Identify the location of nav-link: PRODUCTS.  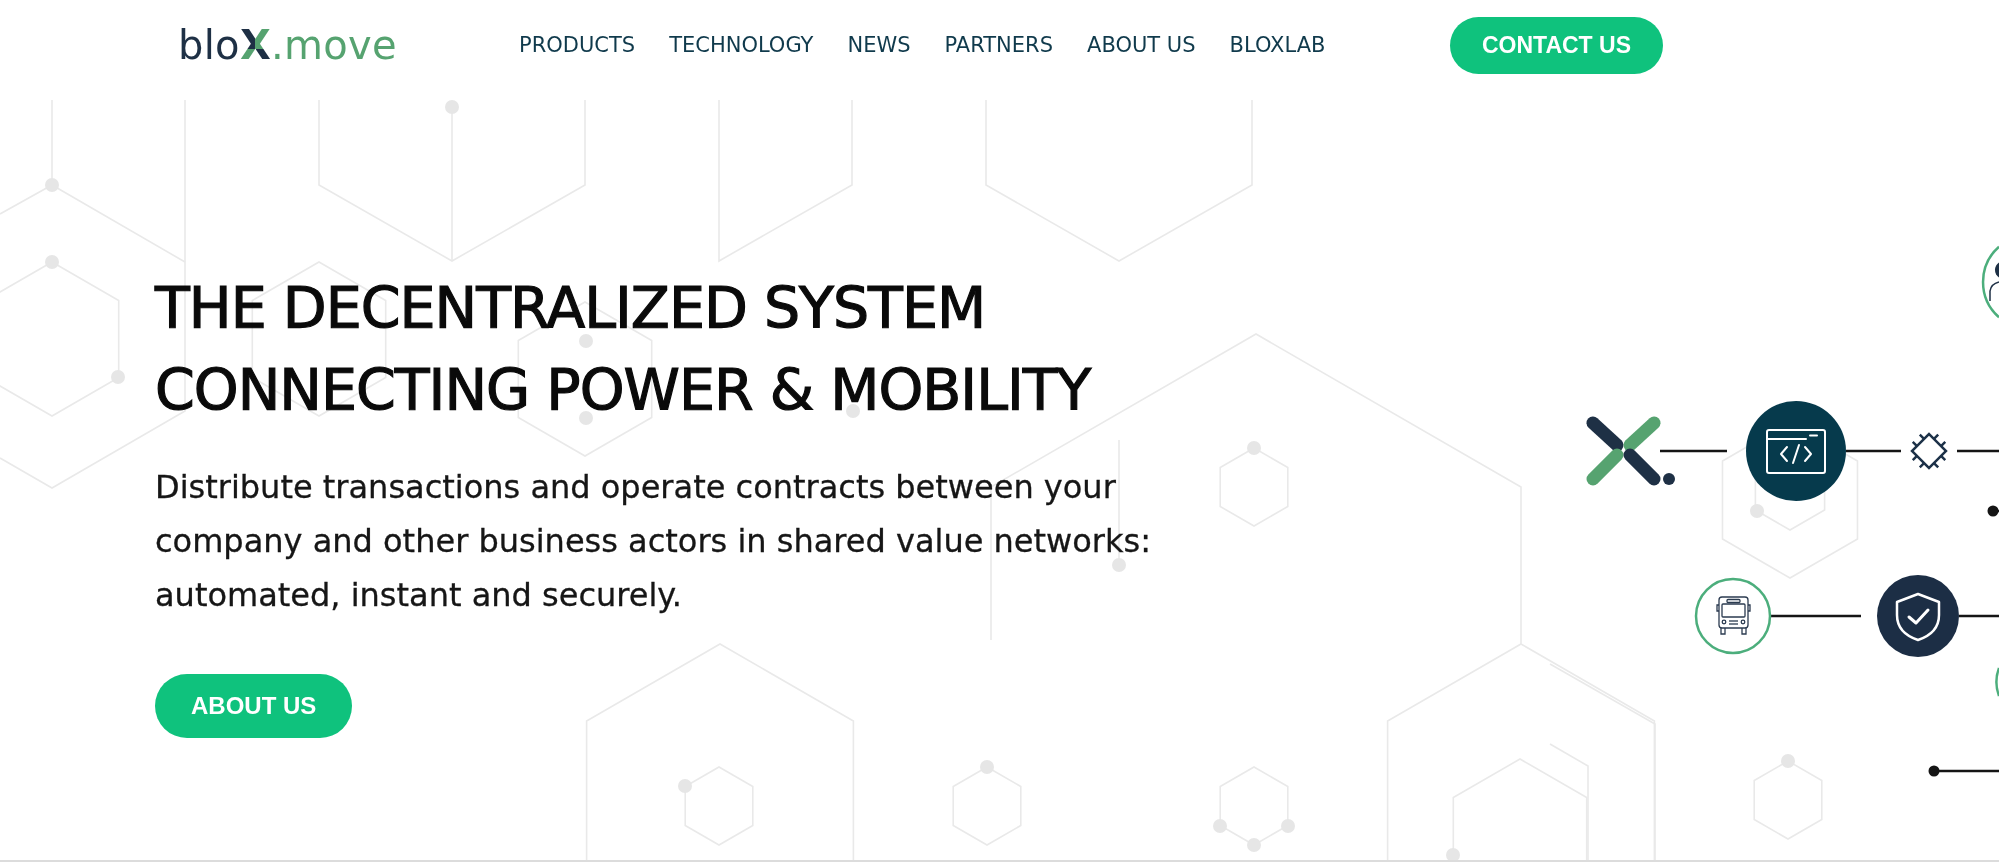
(577, 45).